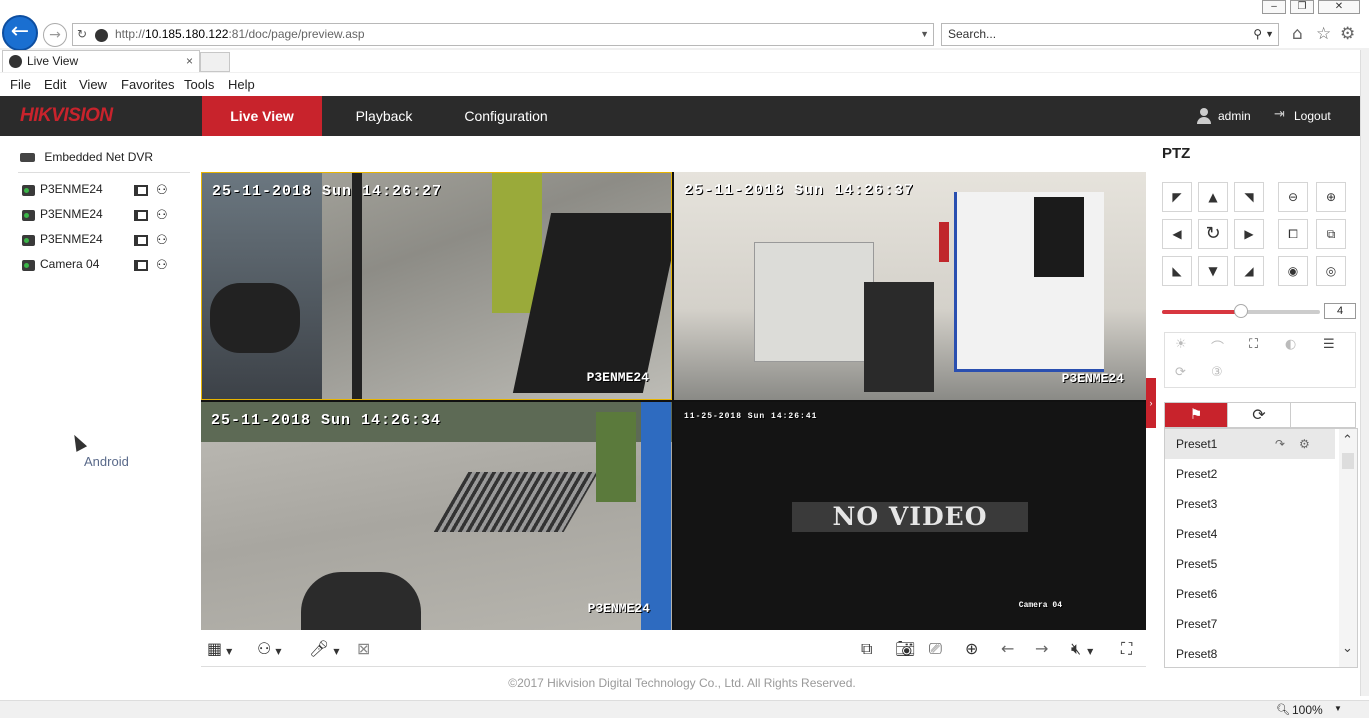  I want to click on speed-slider, so click(1241, 311).